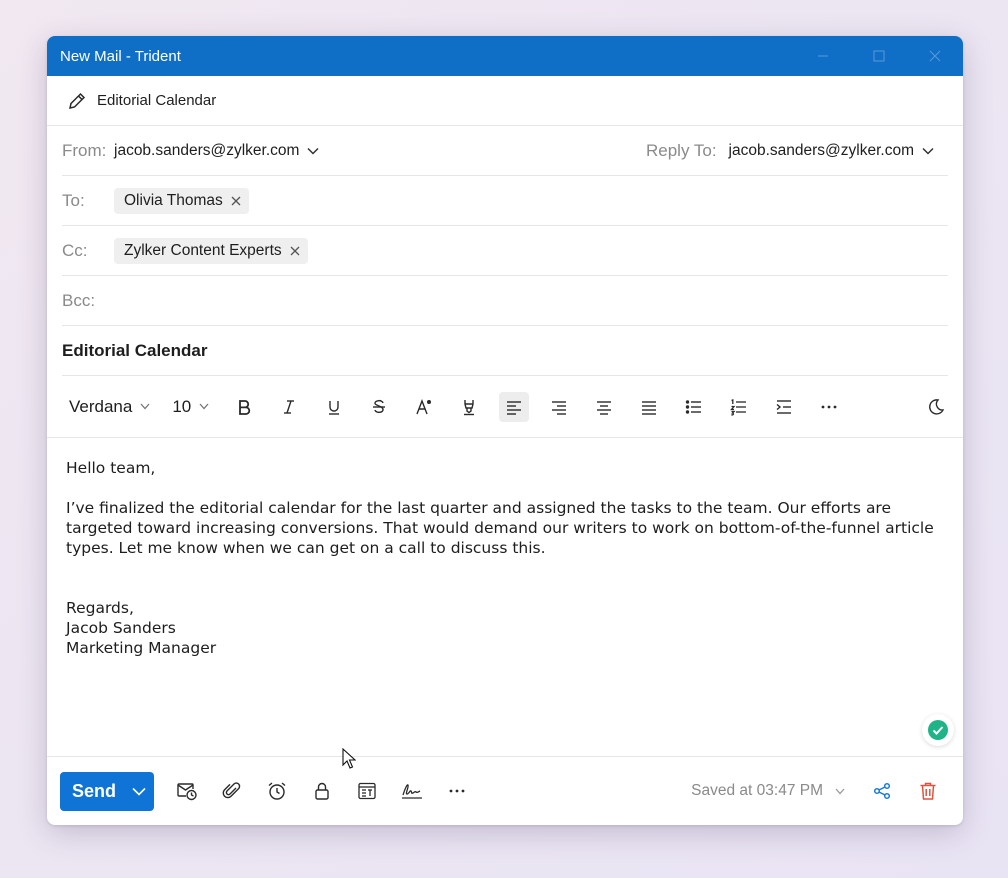 This screenshot has width=1008, height=878. I want to click on align-right-icon, so click(559, 407).